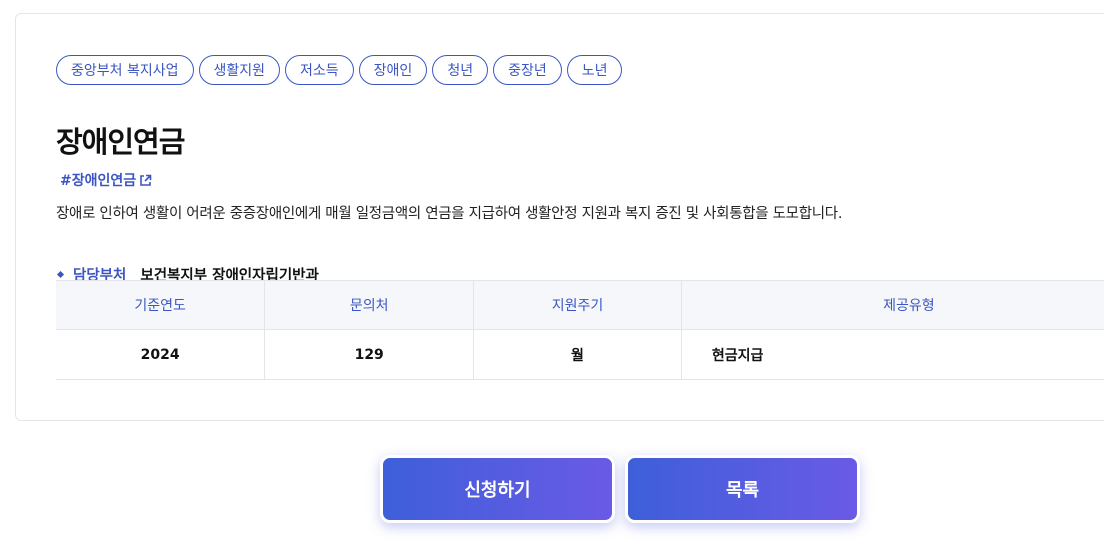 This screenshot has width=1104, height=540. Describe the element at coordinates (369, 354) in the screenshot. I see `cell-contact: 129` at that location.